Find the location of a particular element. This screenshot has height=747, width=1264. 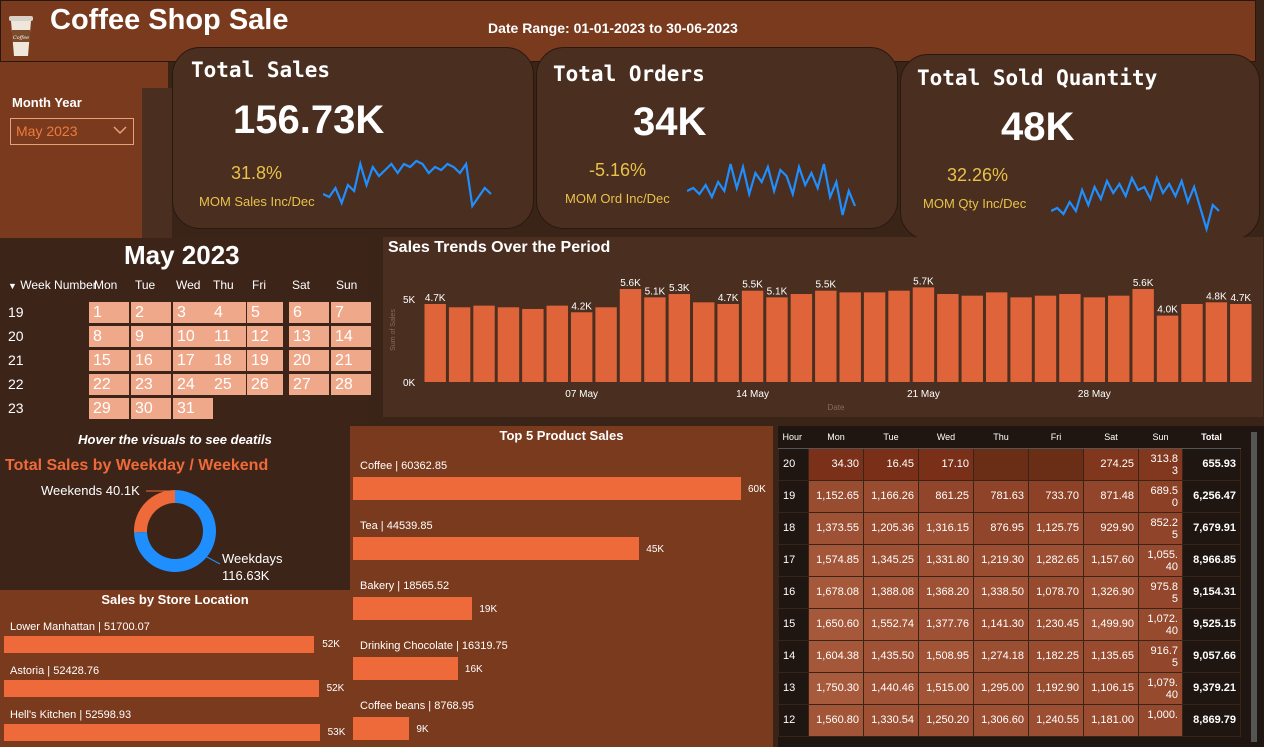

calendar-day-cell: 23 is located at coordinates (151, 384).